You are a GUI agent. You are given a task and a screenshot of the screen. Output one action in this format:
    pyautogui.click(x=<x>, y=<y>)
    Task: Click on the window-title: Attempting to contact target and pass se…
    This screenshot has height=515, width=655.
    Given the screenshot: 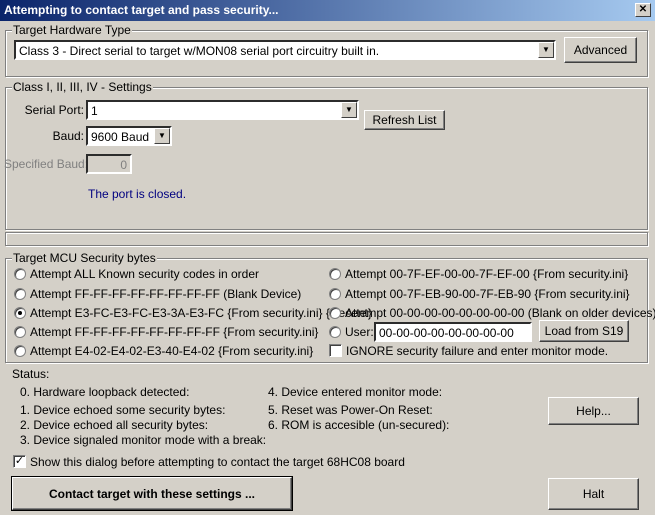 What is the action you would take?
    pyautogui.click(x=141, y=10)
    